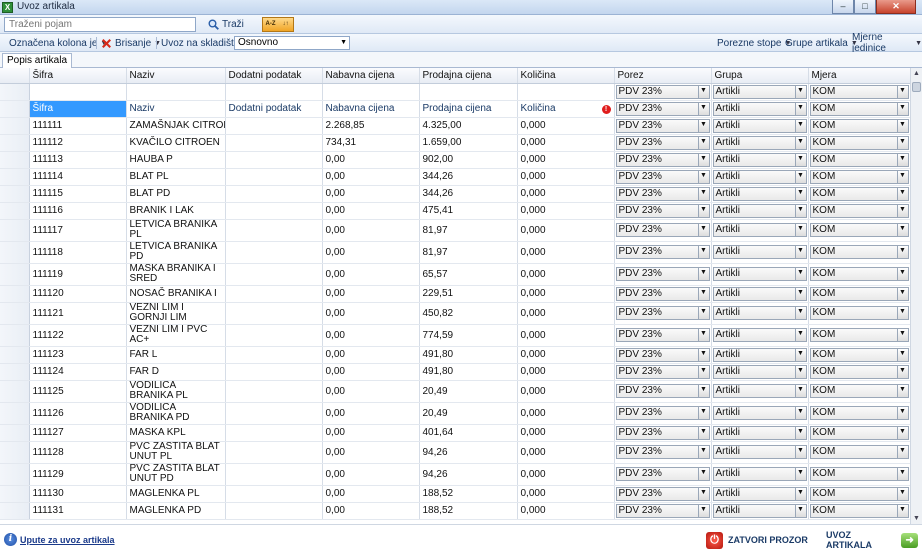 The image size is (922, 555). I want to click on cell-naziv: LETVICA BRANIKA PD, so click(176, 252).